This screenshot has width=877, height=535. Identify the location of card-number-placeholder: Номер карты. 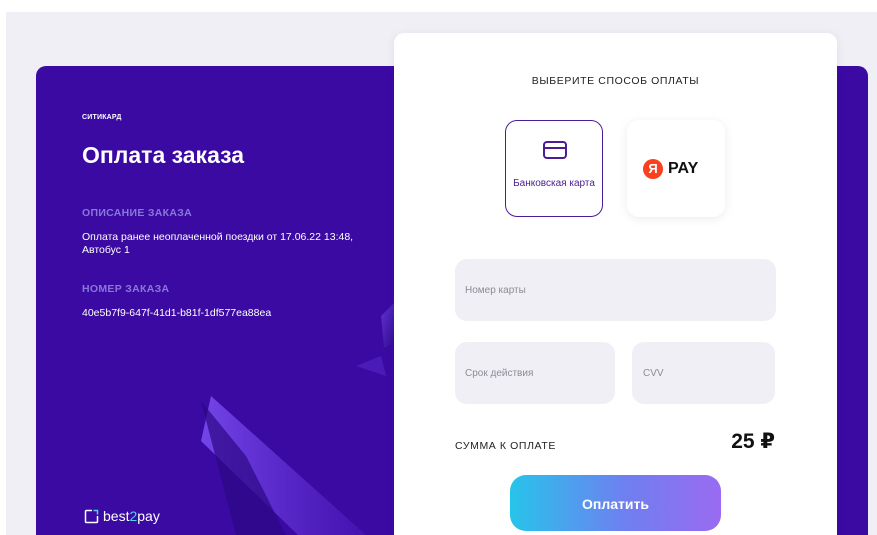
(495, 290).